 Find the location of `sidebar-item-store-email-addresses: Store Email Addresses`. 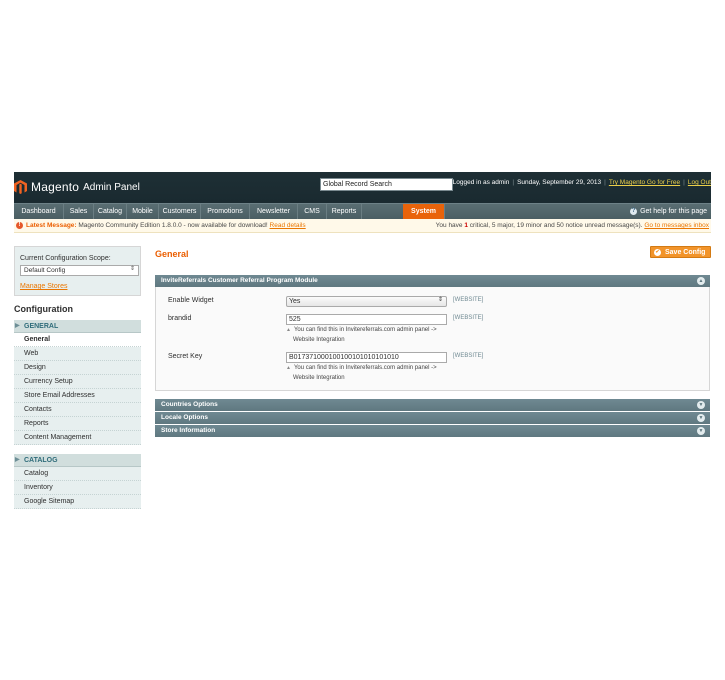

sidebar-item-store-email-addresses: Store Email Addresses is located at coordinates (77, 396).